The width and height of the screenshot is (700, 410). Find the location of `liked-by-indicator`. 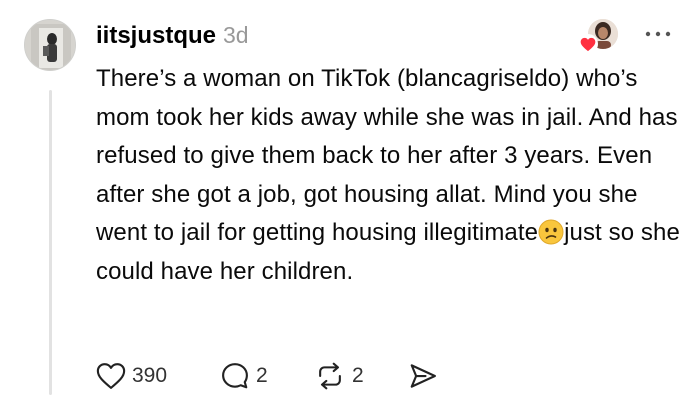

liked-by-indicator is located at coordinates (598, 36).